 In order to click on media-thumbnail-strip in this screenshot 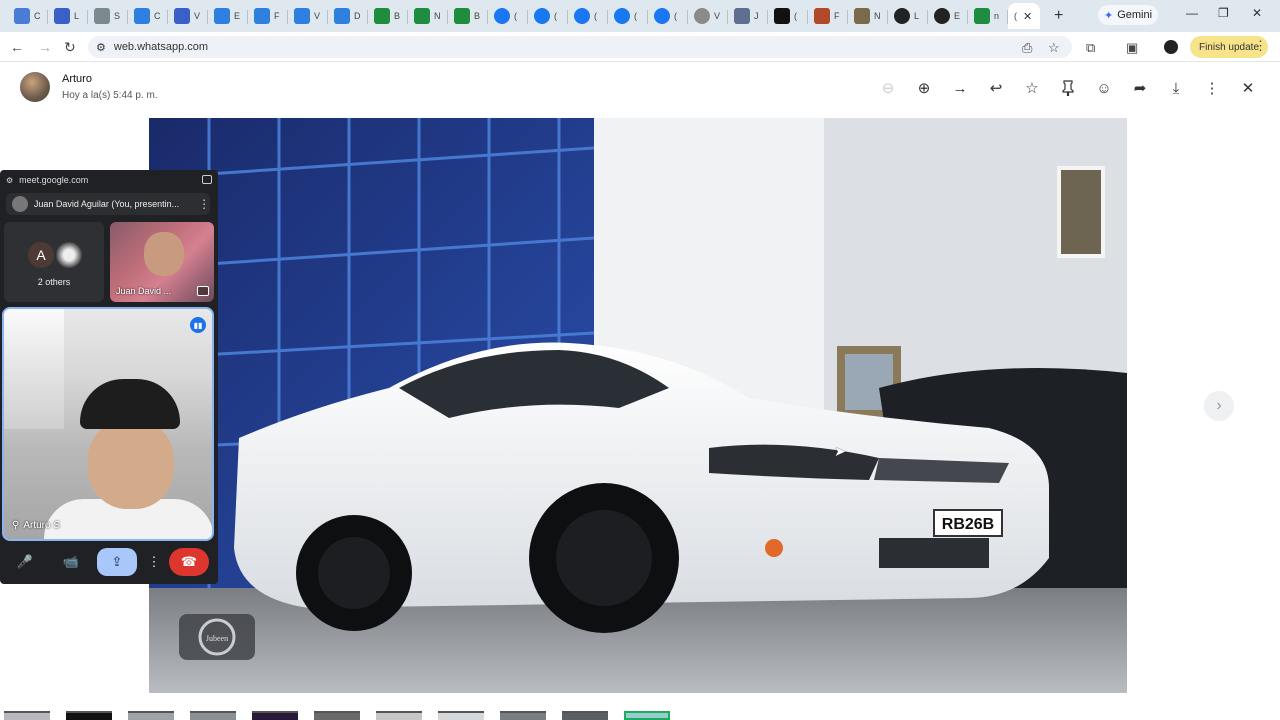, I will do `click(640, 715)`.